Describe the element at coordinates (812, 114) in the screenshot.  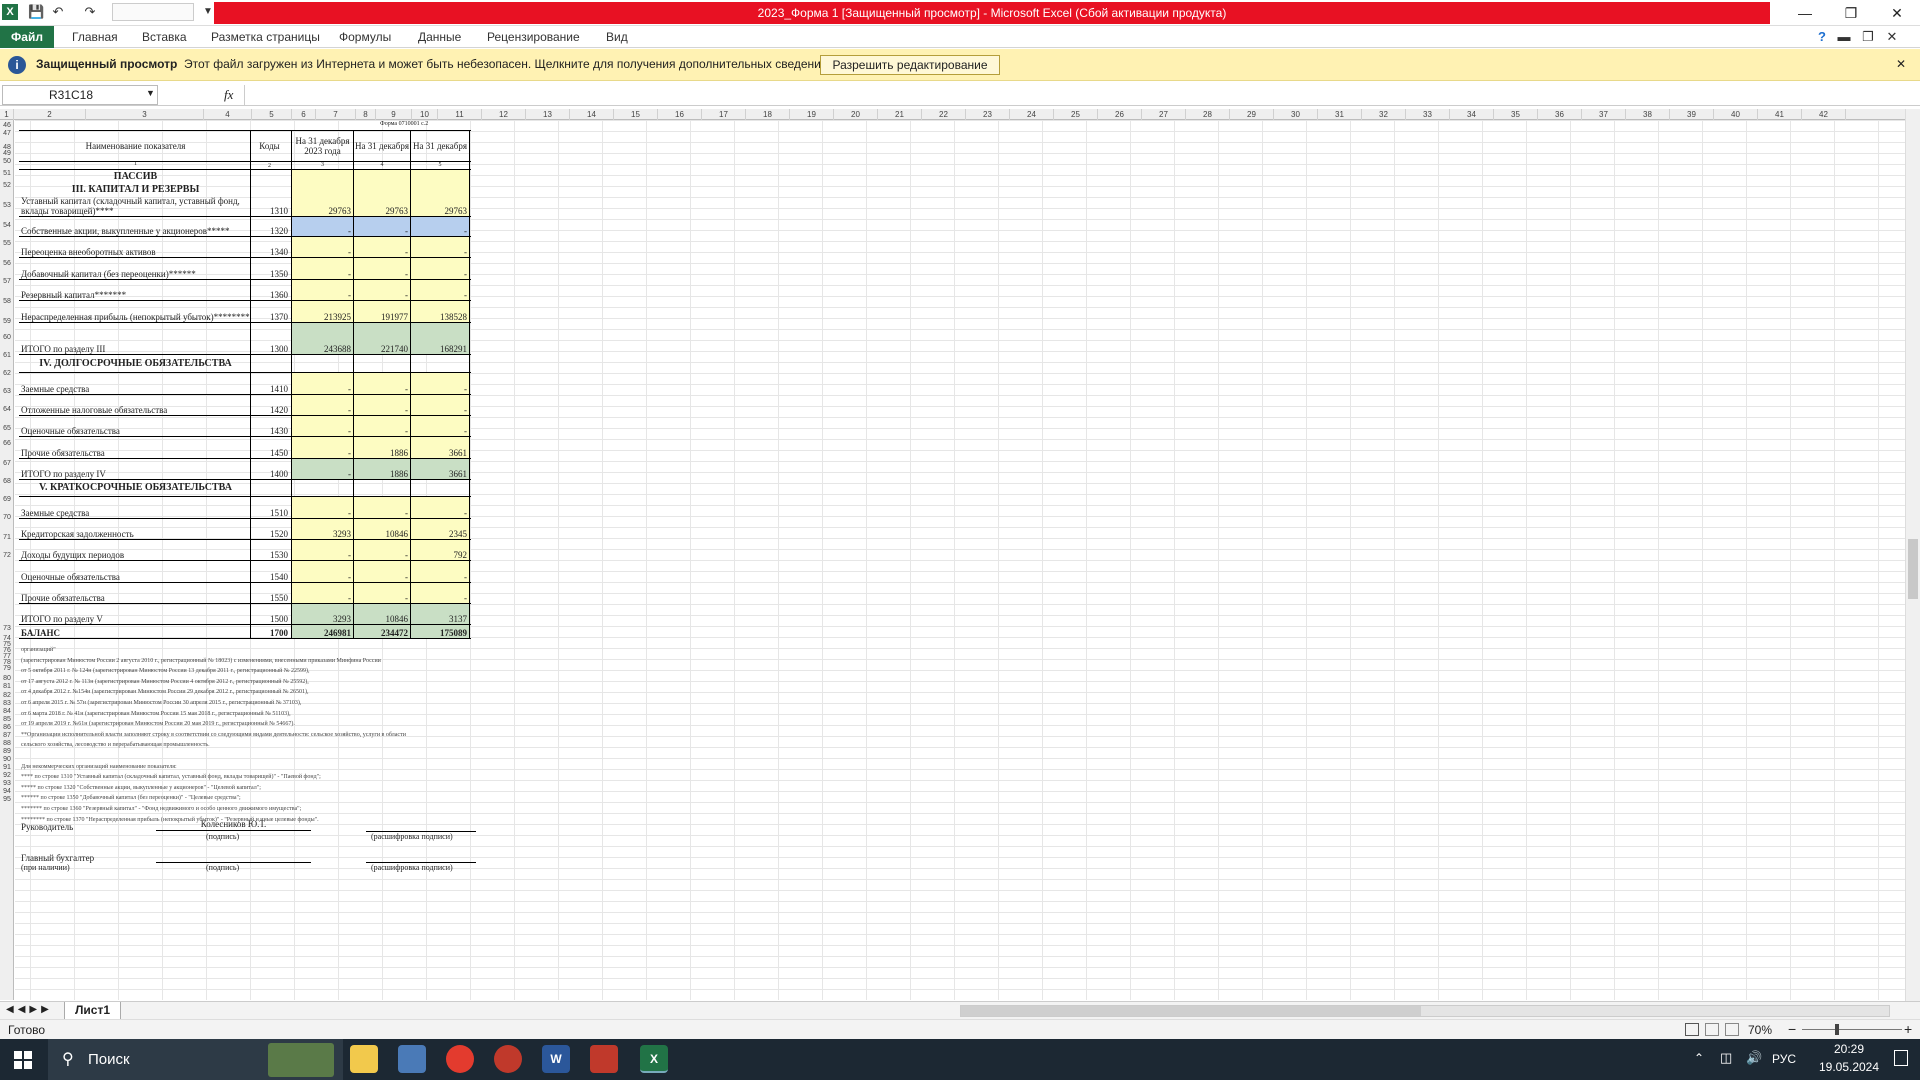
I see `column-header: 19` at that location.